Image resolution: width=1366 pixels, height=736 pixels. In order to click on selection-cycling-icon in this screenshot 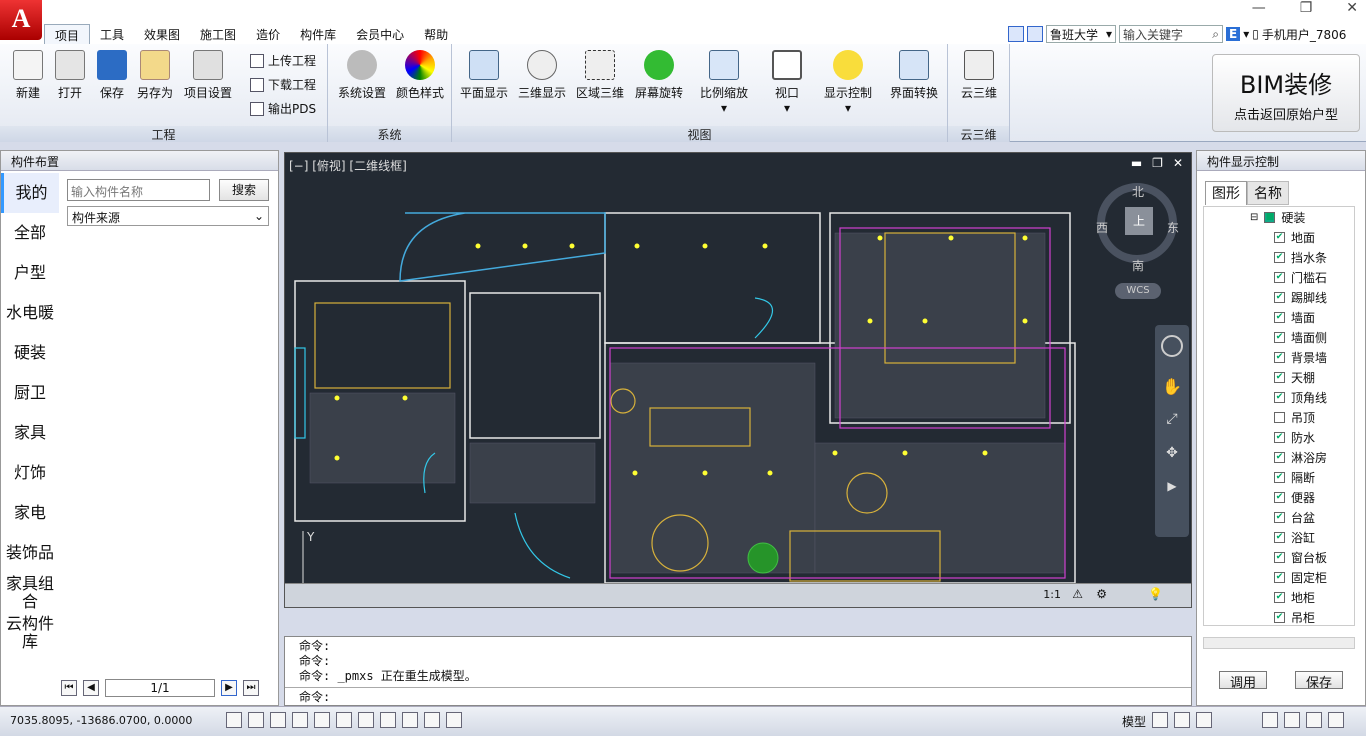, I will do `click(454, 720)`.